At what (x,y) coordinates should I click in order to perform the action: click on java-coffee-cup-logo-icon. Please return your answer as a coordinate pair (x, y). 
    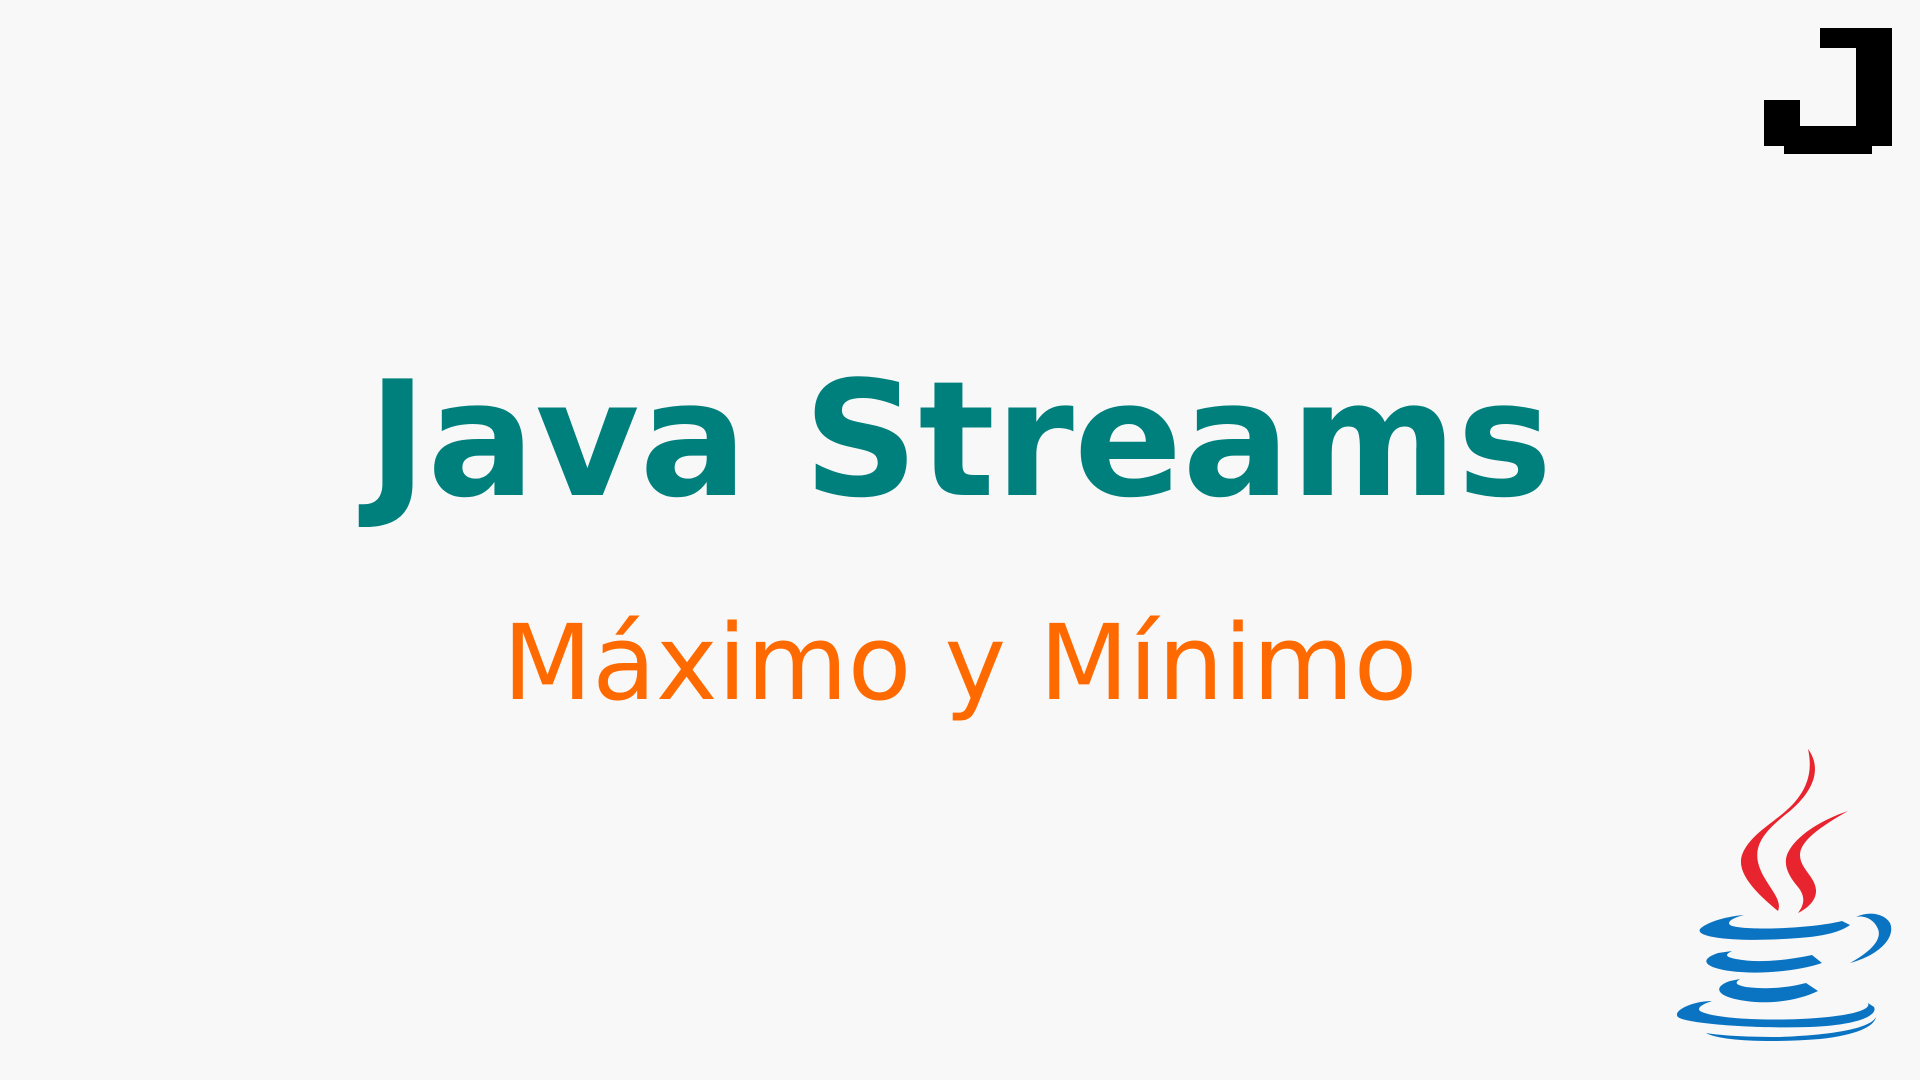
    Looking at the image, I should click on (1784, 895).